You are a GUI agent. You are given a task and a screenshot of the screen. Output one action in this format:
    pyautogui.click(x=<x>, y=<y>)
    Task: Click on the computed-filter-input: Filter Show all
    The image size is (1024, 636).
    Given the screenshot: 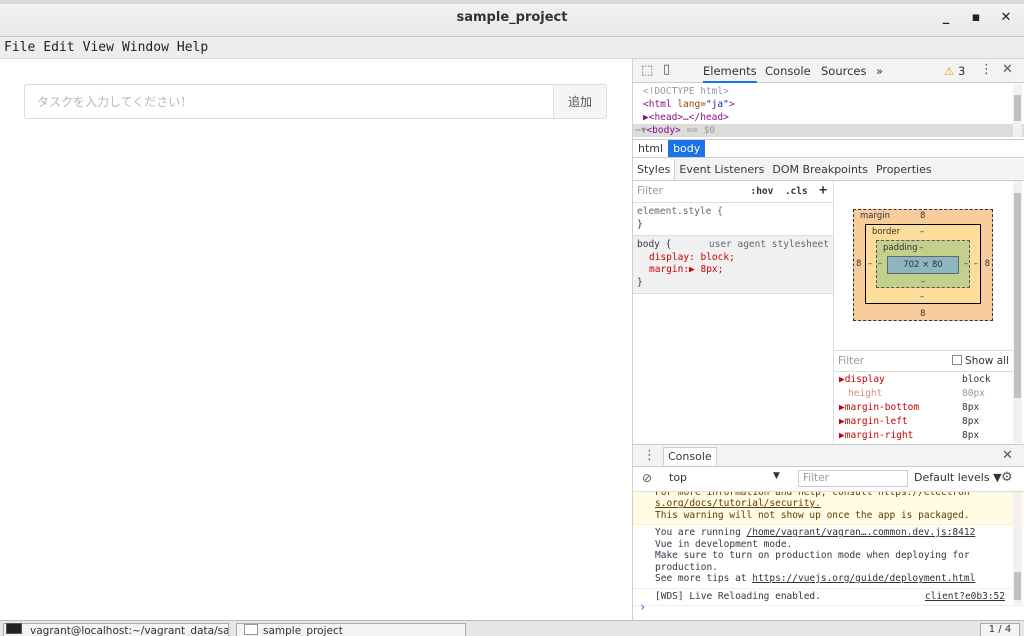 What is the action you would take?
    pyautogui.click(x=923, y=361)
    